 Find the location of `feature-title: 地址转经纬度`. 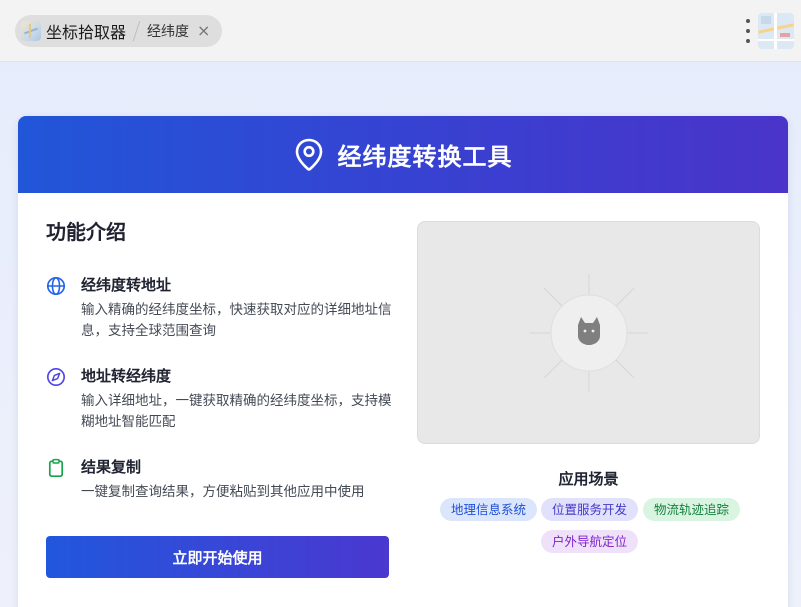

feature-title: 地址转经纬度 is located at coordinates (126, 376).